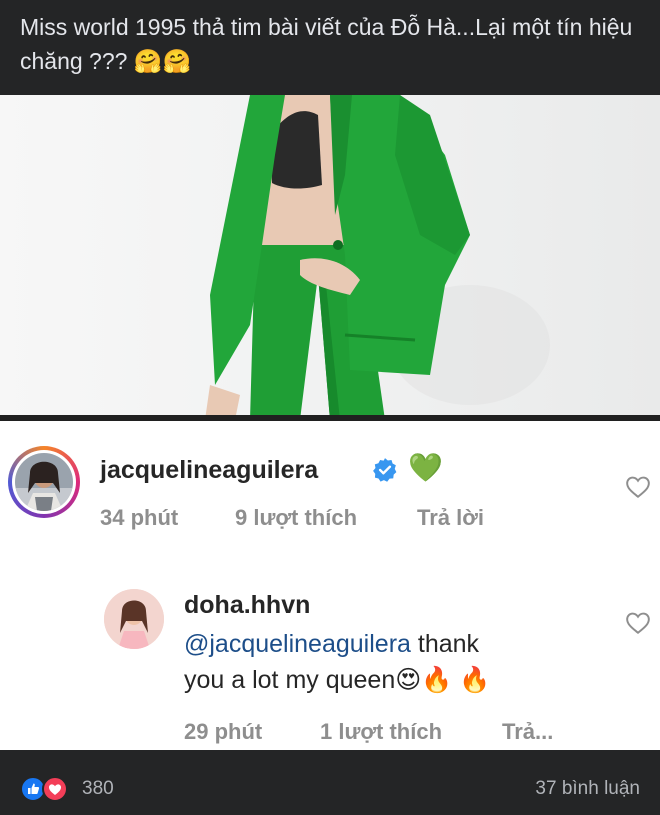 The height and width of the screenshot is (815, 660). What do you see at coordinates (450, 518) in the screenshot?
I see `reply-button: Trả lời` at bounding box center [450, 518].